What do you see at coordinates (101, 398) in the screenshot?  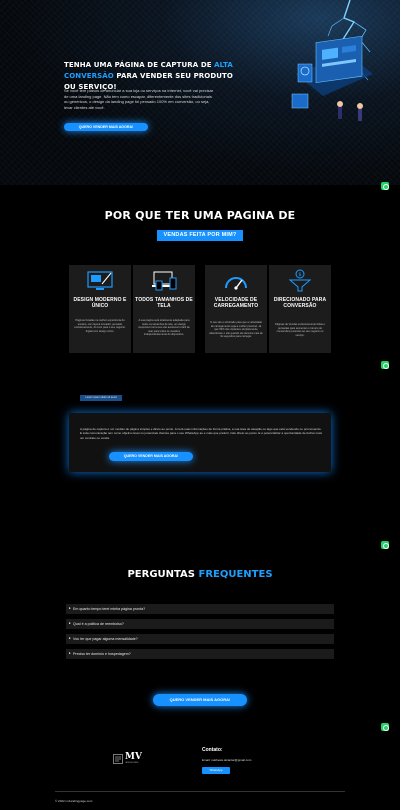 I see `info-tag: Lorem ipsum dolor sit amet` at bounding box center [101, 398].